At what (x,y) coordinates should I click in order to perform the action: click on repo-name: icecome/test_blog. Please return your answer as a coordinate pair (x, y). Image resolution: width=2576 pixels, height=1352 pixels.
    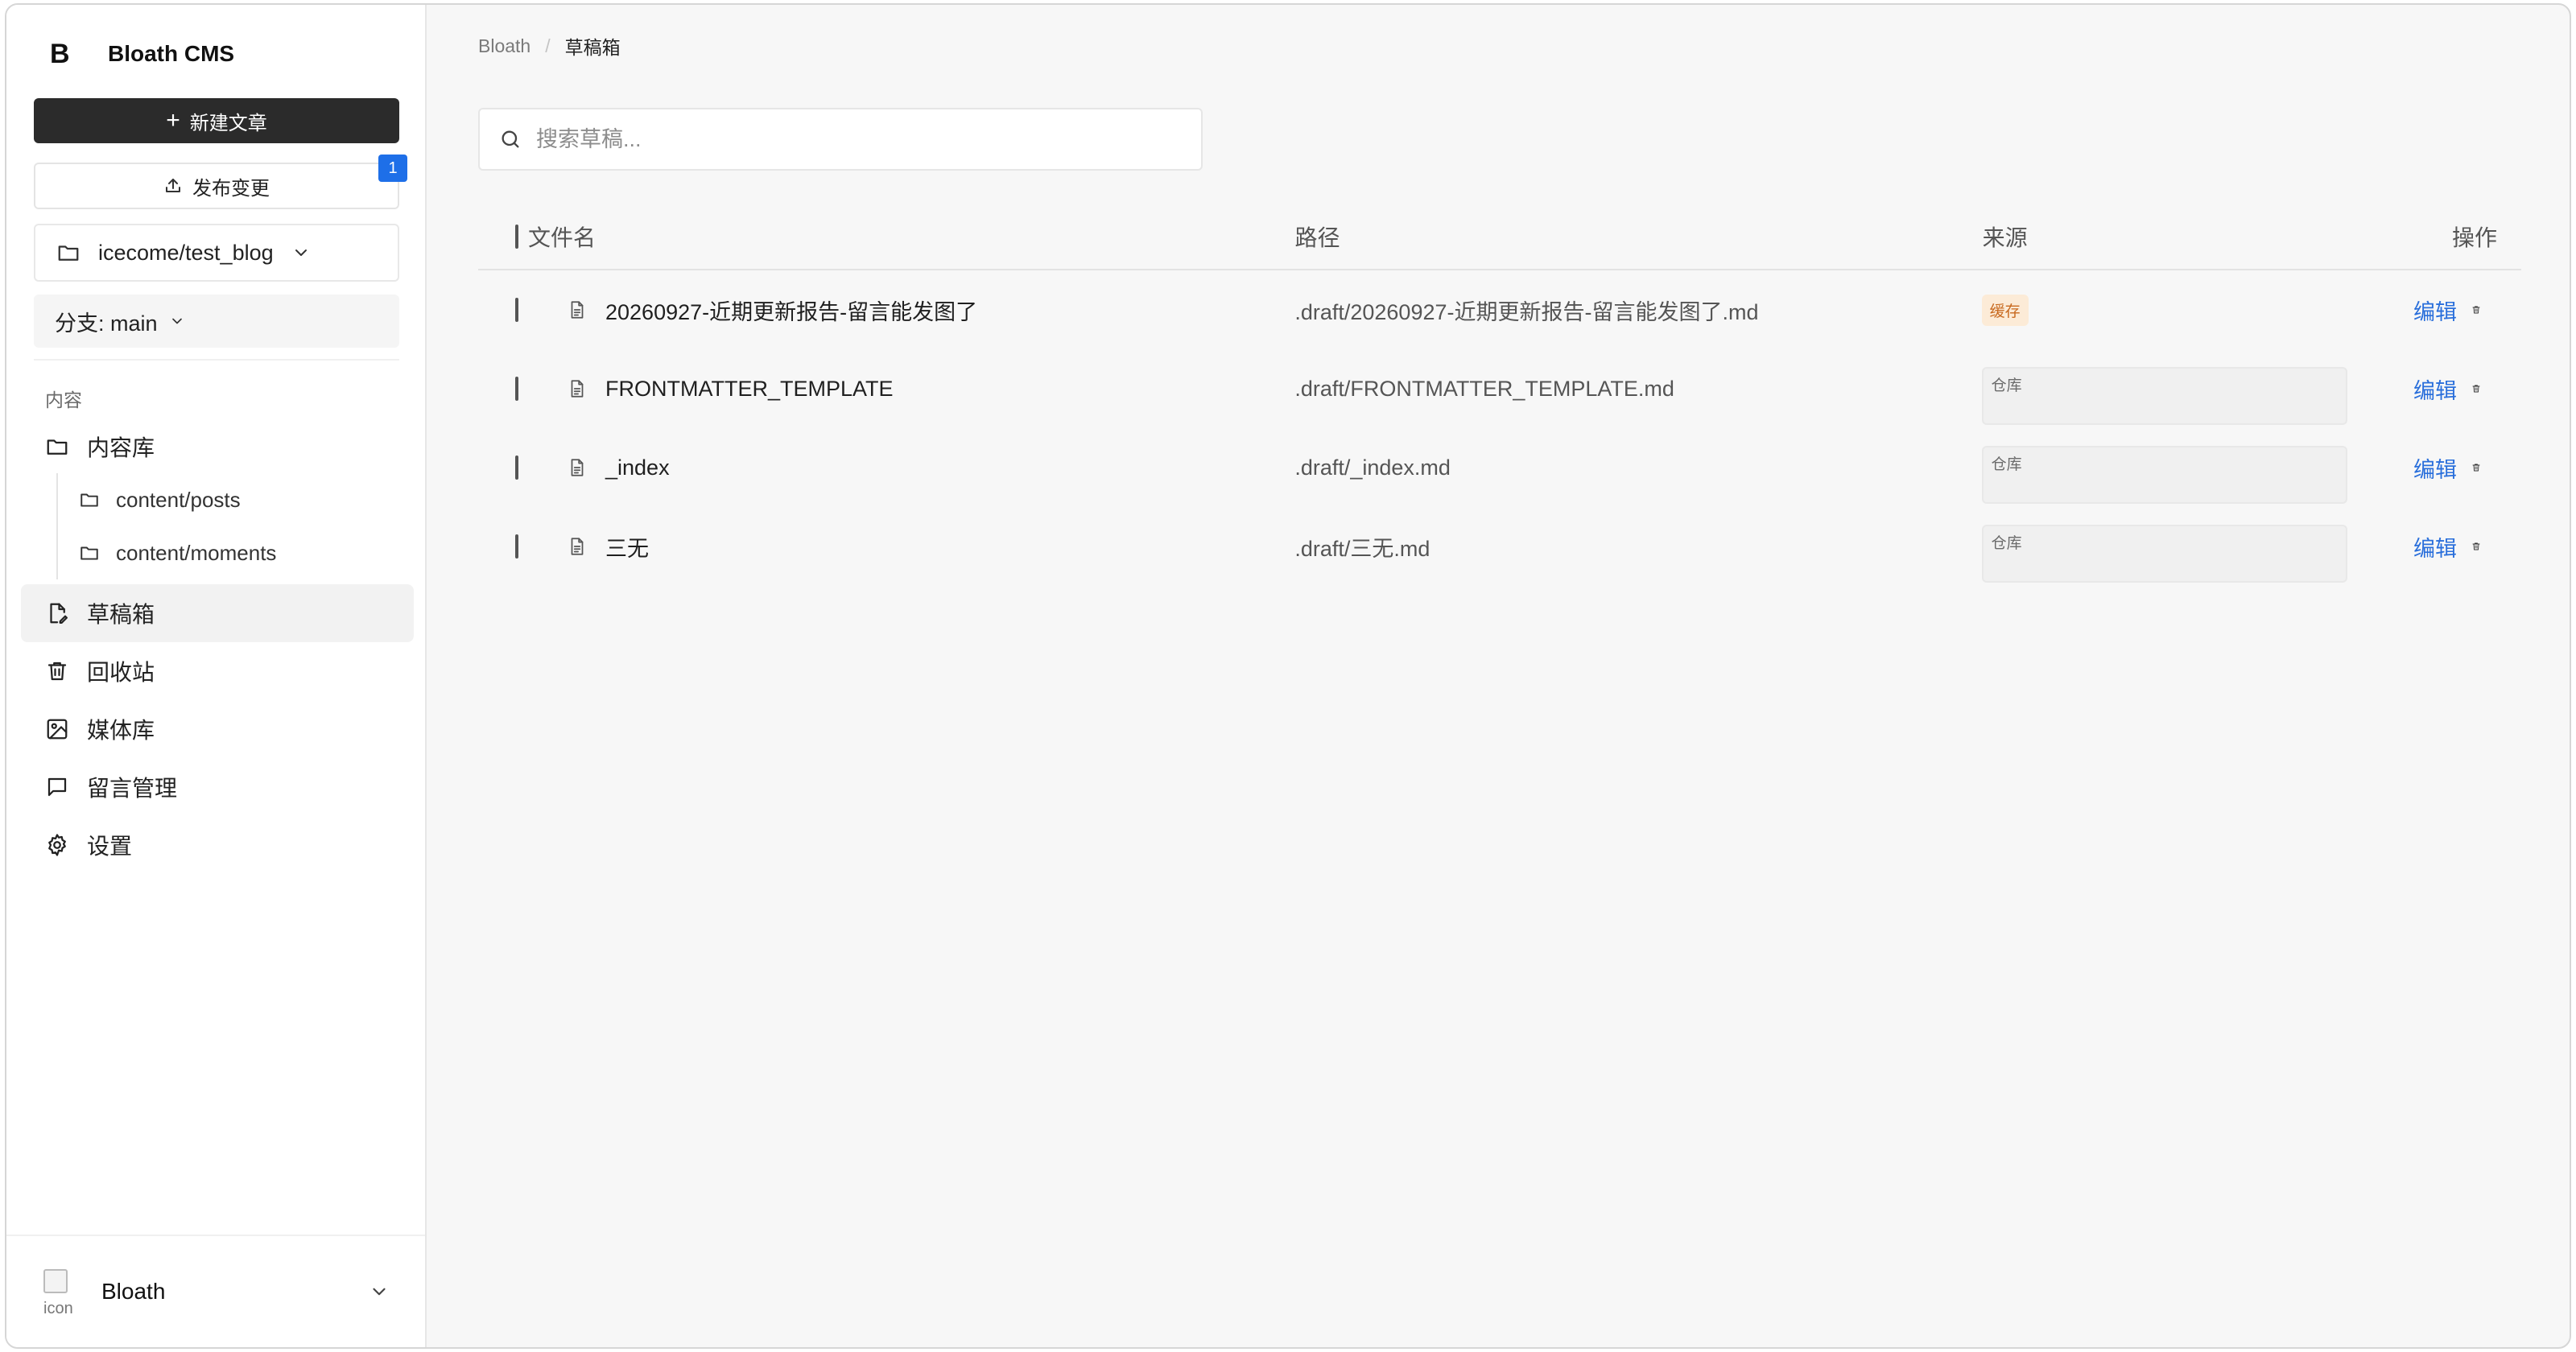
    Looking at the image, I should click on (186, 252).